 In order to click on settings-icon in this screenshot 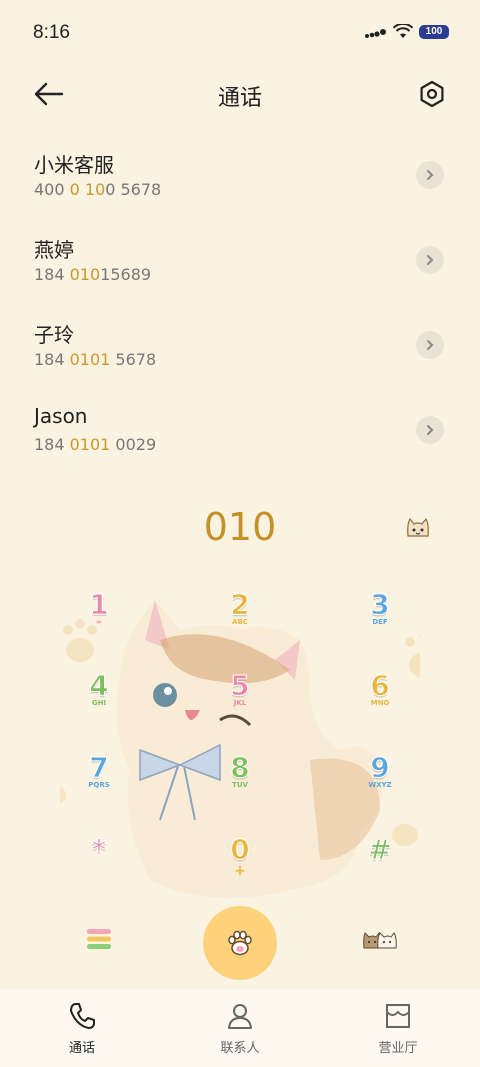, I will do `click(432, 94)`.